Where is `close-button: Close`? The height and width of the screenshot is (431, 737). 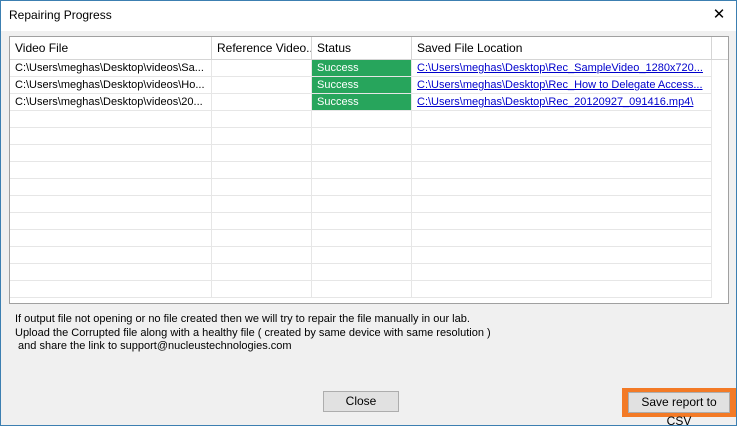 close-button: Close is located at coordinates (361, 401).